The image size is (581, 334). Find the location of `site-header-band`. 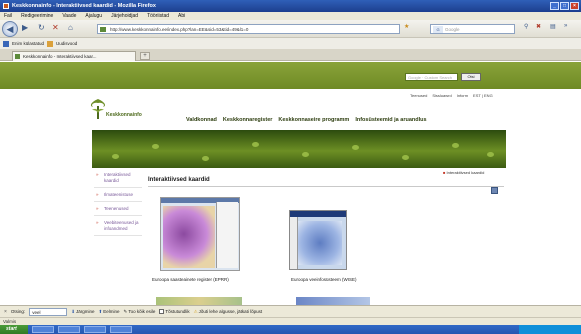

site-header-band is located at coordinates (290, 75).